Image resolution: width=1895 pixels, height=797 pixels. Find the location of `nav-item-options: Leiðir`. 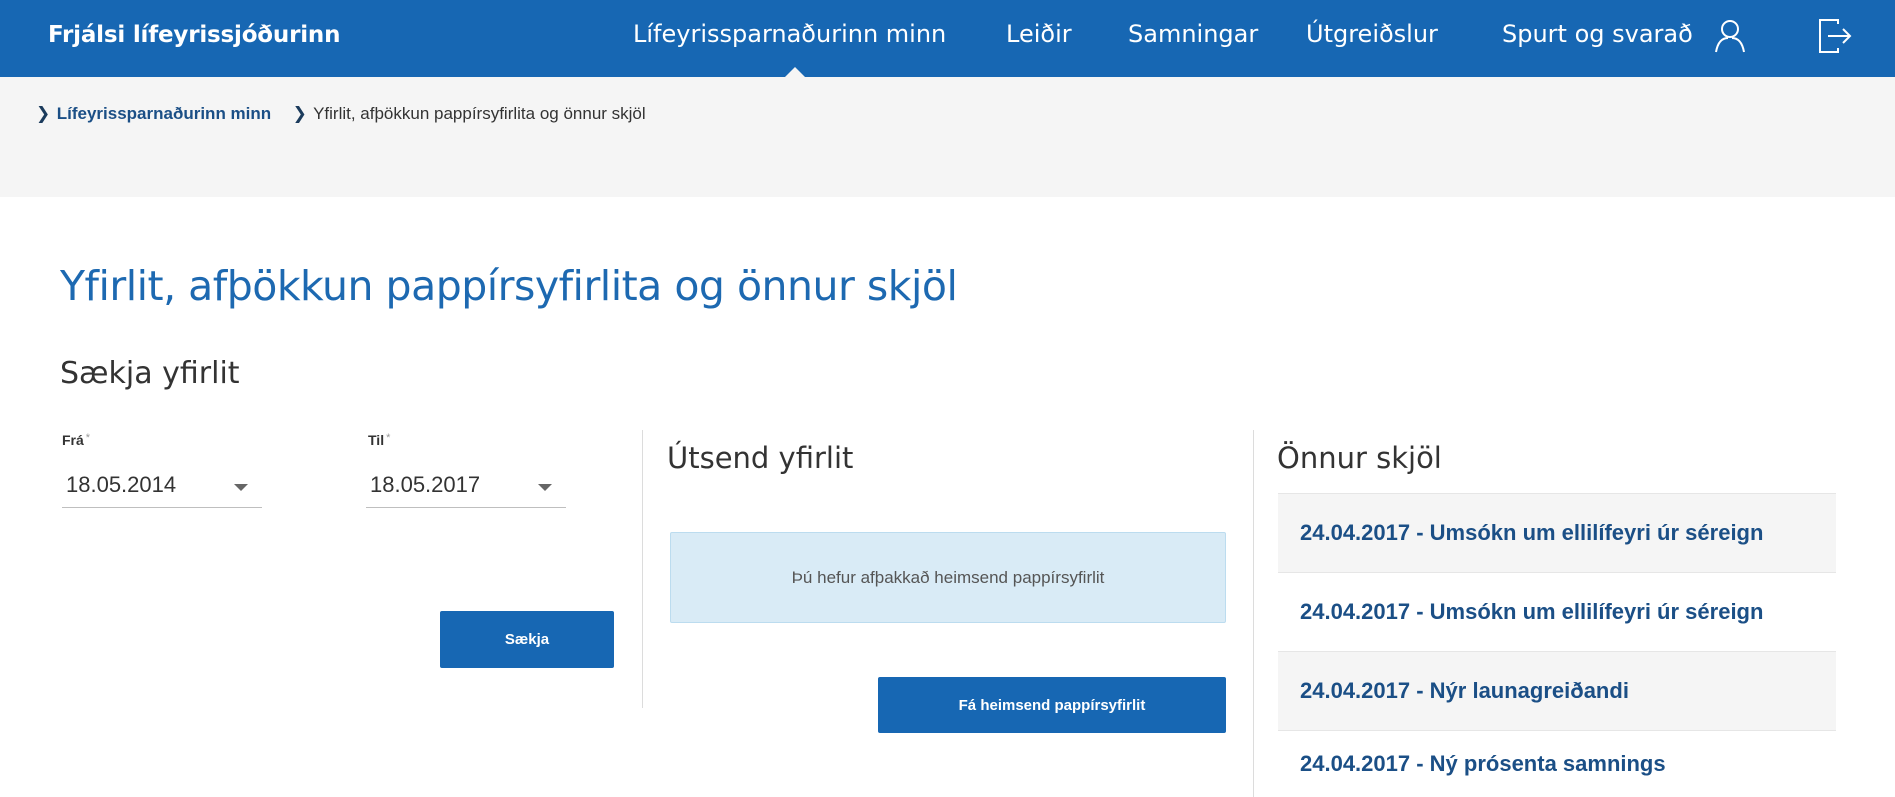

nav-item-options: Leiðir is located at coordinates (1039, 34).